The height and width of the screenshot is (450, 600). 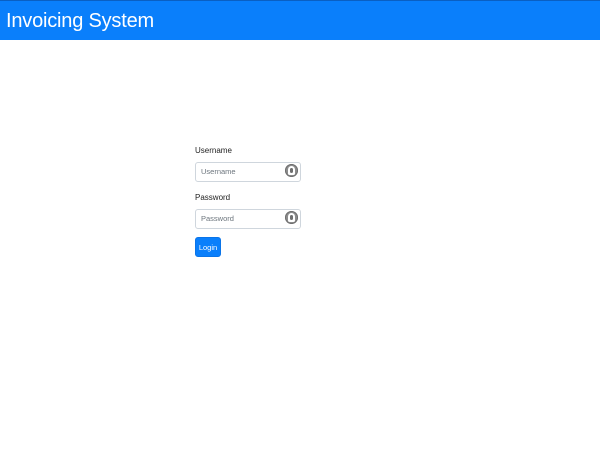 I want to click on login-button: Login, so click(x=208, y=247).